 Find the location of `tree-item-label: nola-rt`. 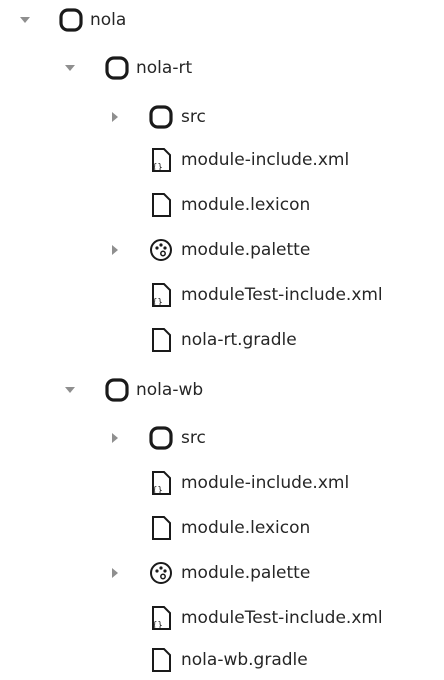

tree-item-label: nola-rt is located at coordinates (164, 68).